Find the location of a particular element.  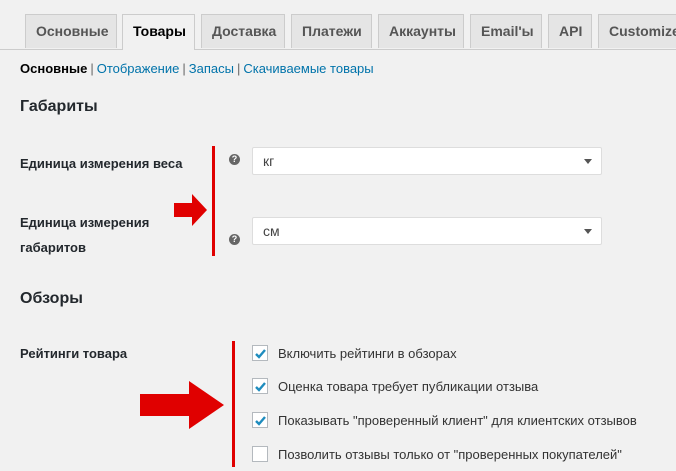

weight-unit-value: кг is located at coordinates (269, 161).